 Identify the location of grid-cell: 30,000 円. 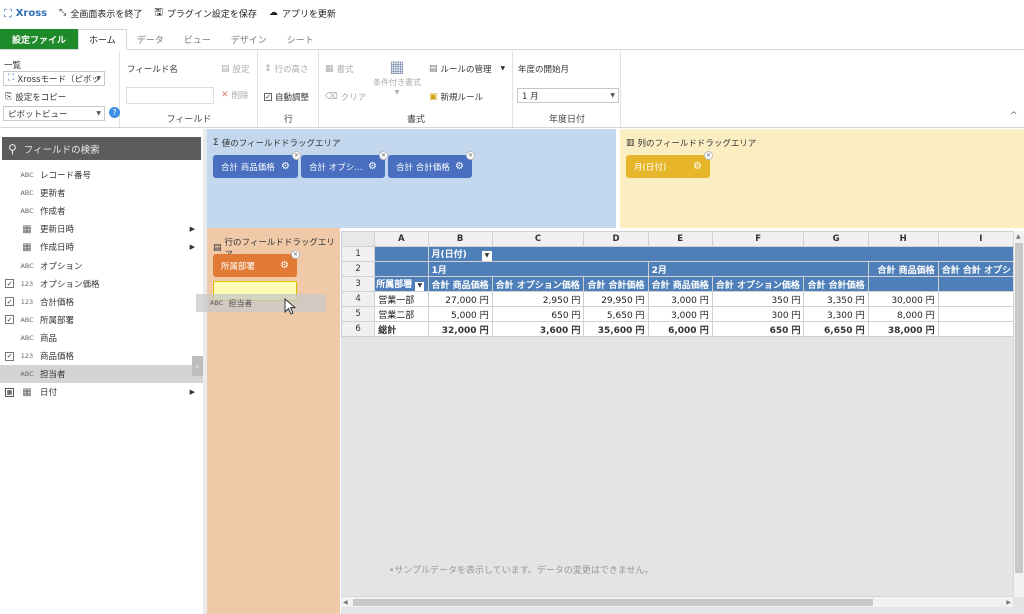
(903, 299).